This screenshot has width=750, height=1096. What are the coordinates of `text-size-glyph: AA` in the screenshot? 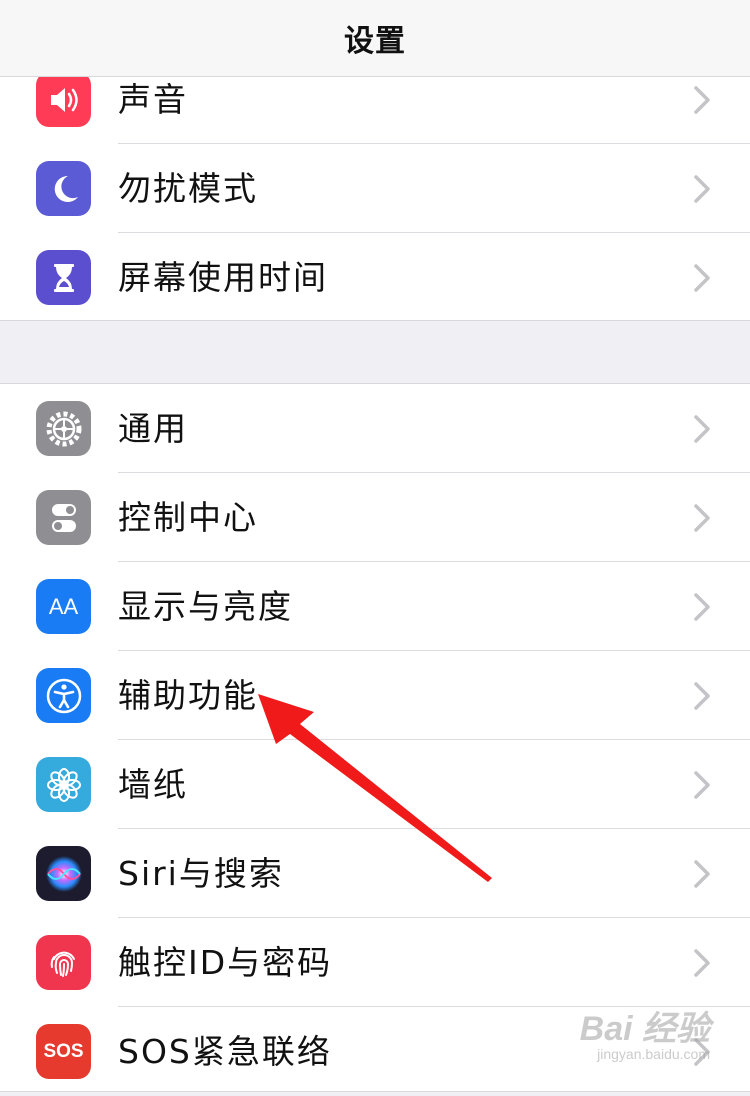 It's located at (63, 606).